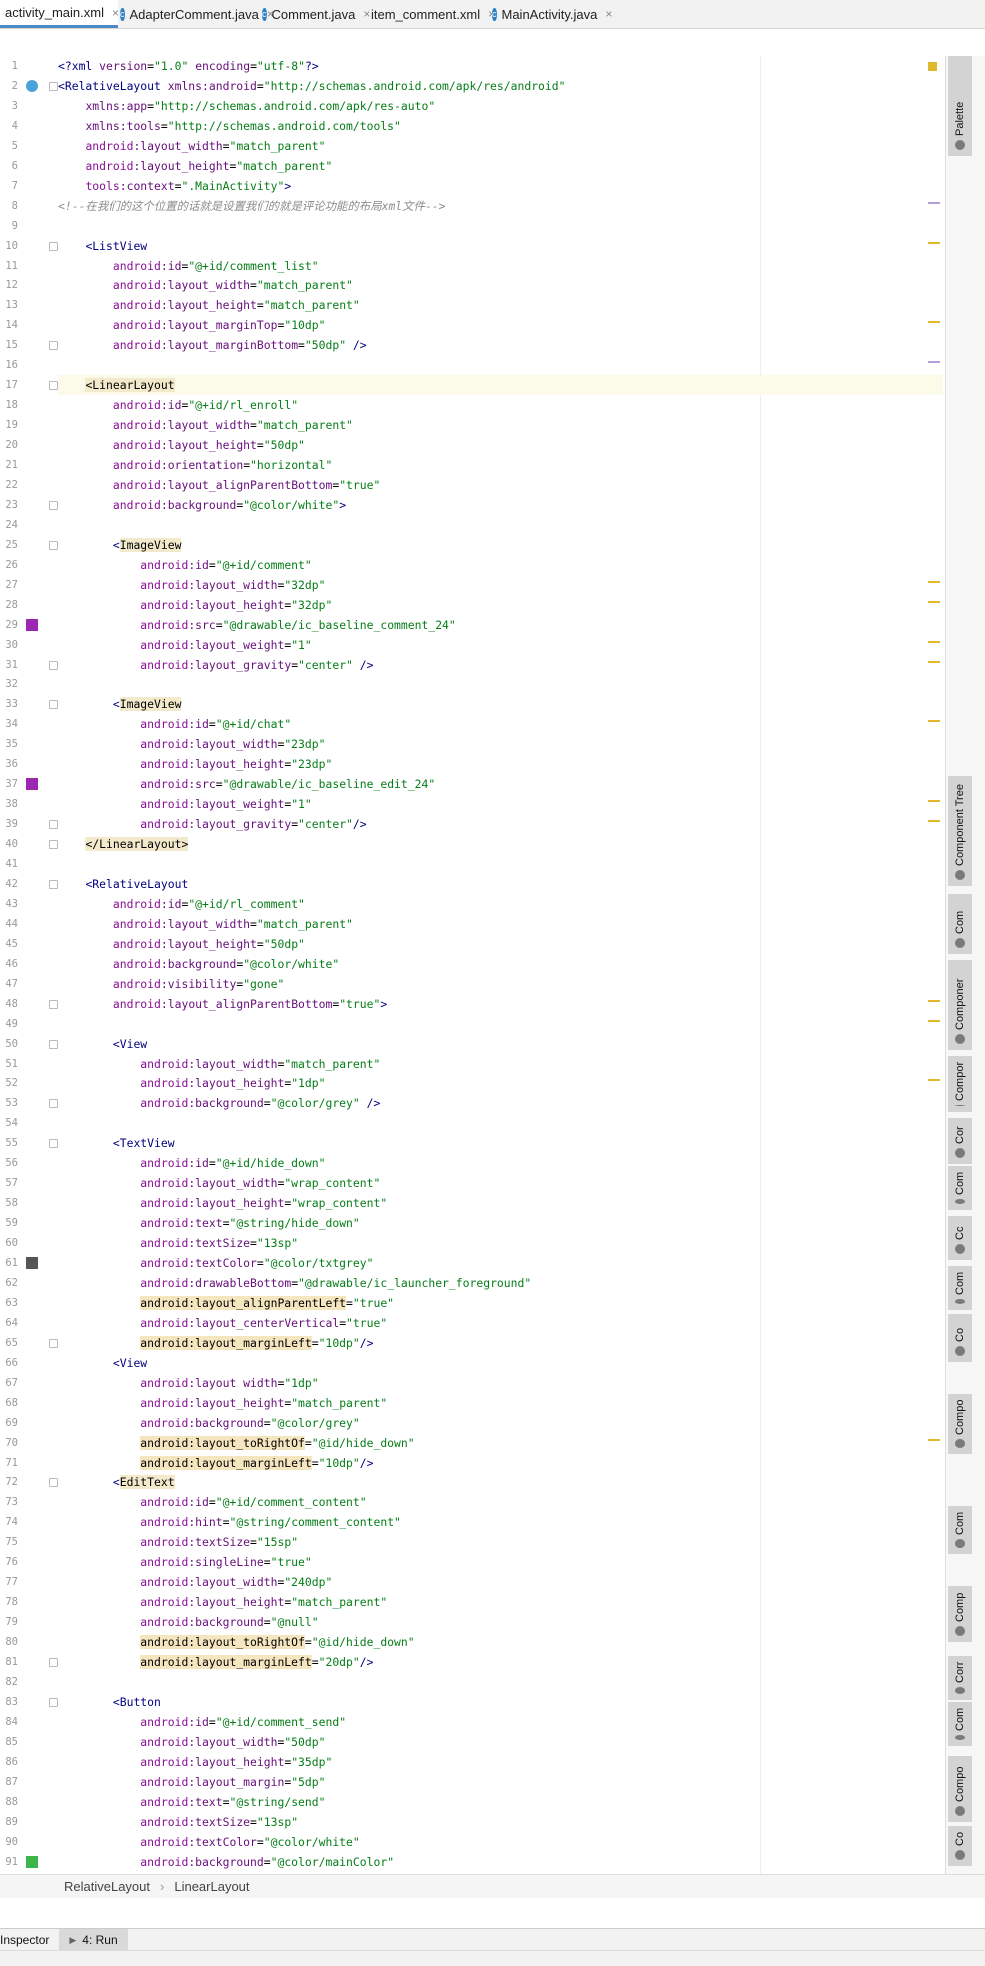  I want to click on code-line: android:layout_width="240dp", so click(500, 1582).